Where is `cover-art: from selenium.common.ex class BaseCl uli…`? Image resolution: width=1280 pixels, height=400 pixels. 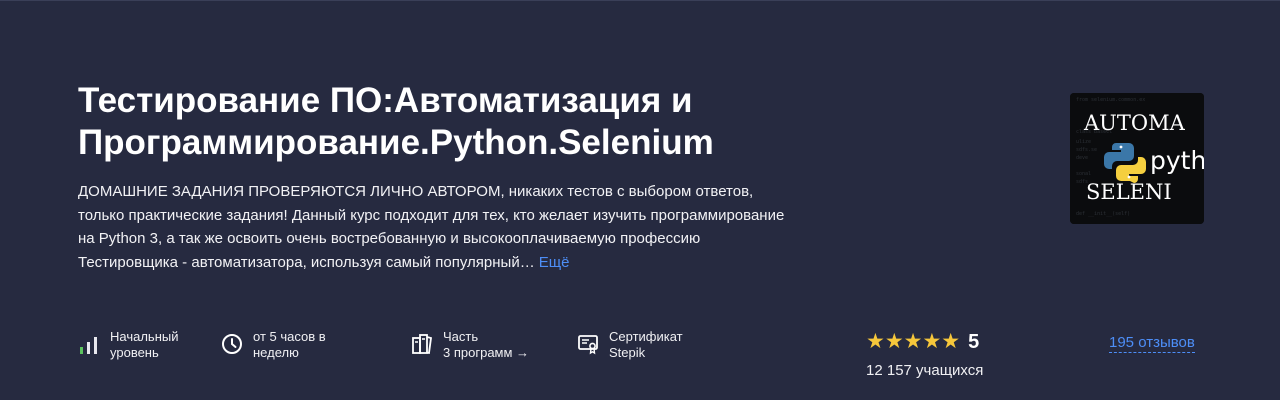
cover-art: from selenium.common.ex class BaseCl uli… is located at coordinates (1137, 158).